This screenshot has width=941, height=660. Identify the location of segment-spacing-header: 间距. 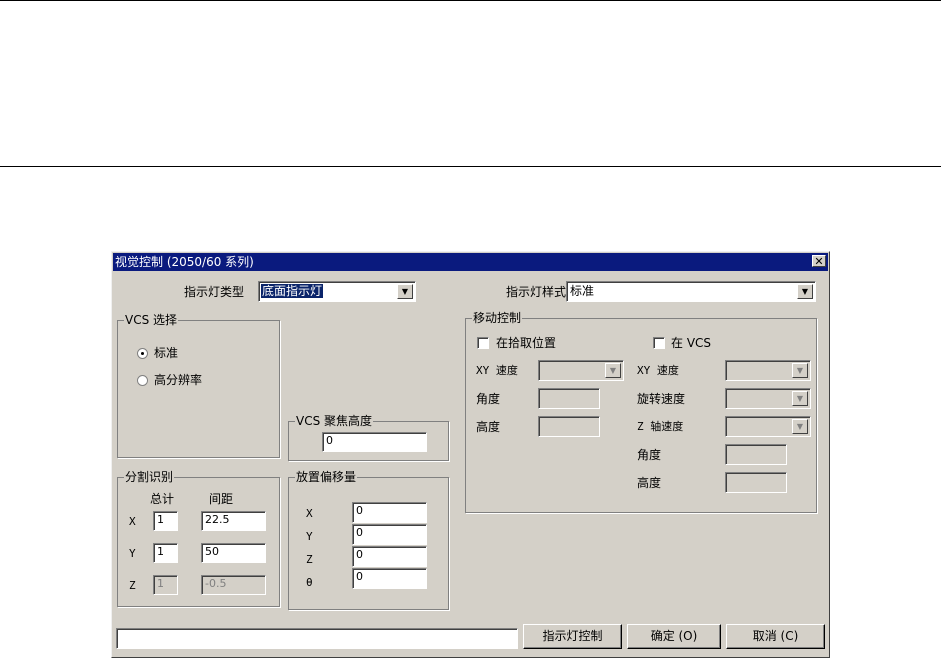
(221, 499).